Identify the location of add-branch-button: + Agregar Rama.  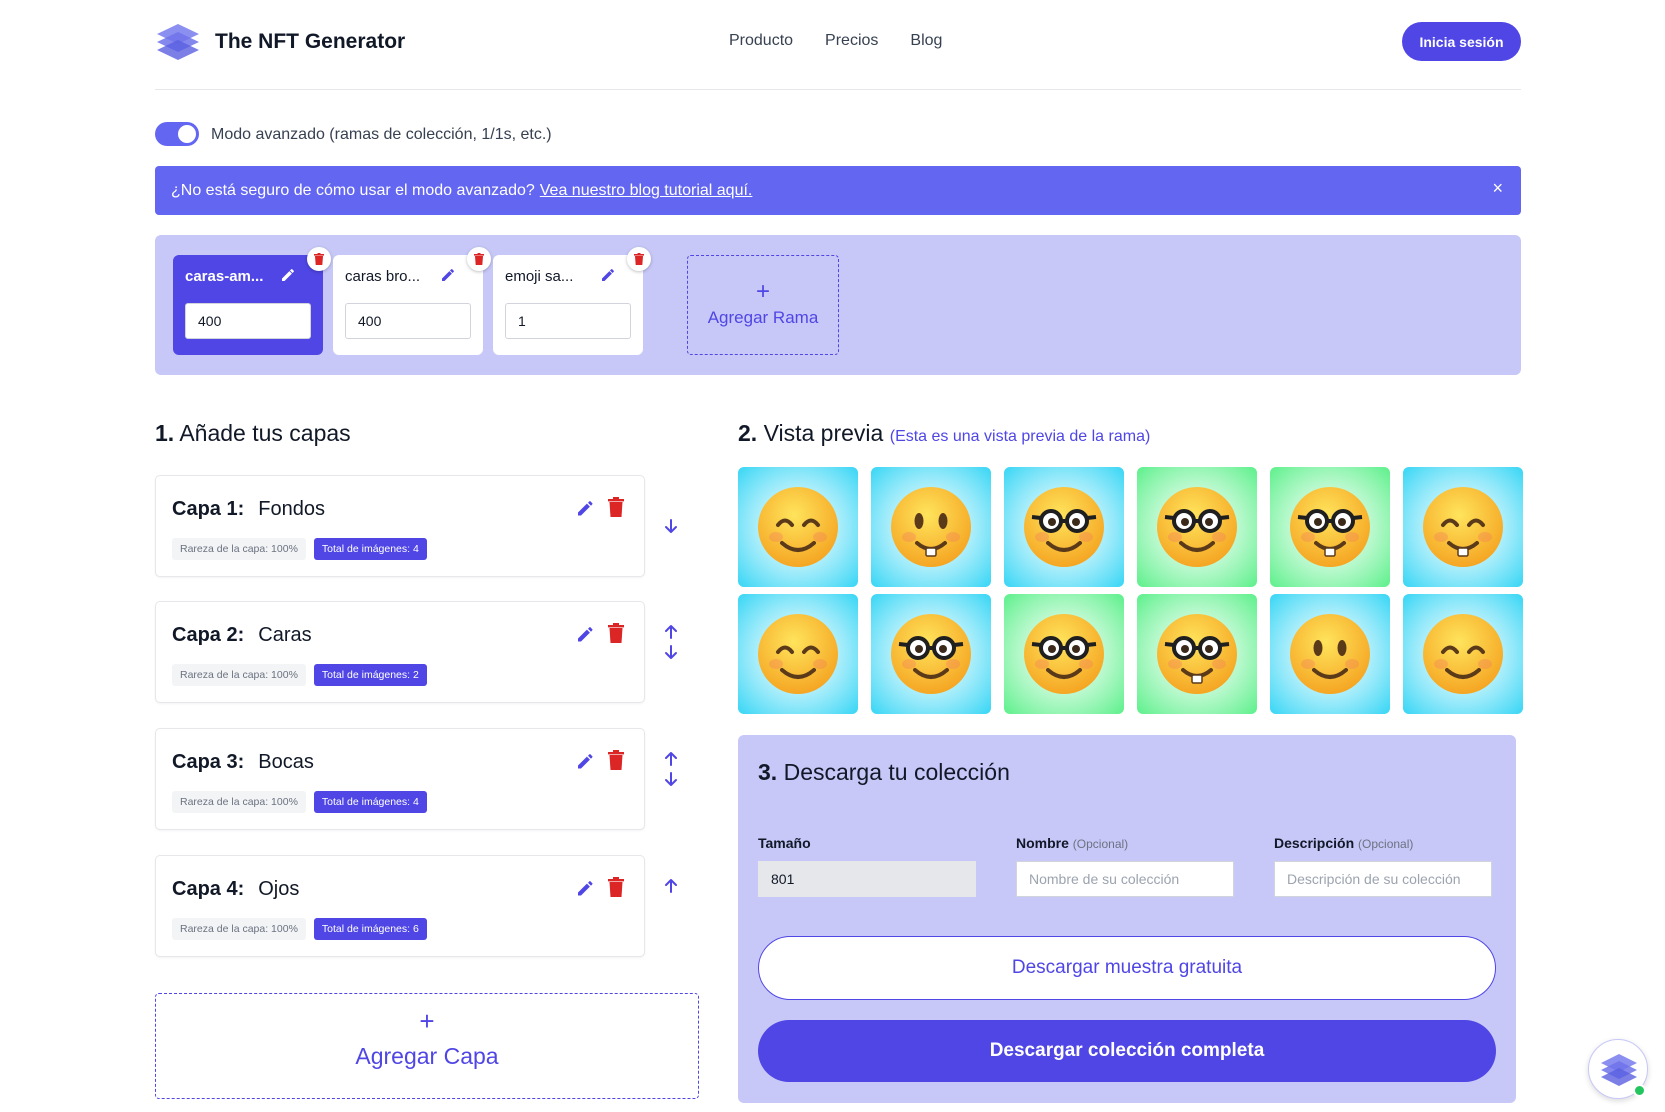
(763, 305).